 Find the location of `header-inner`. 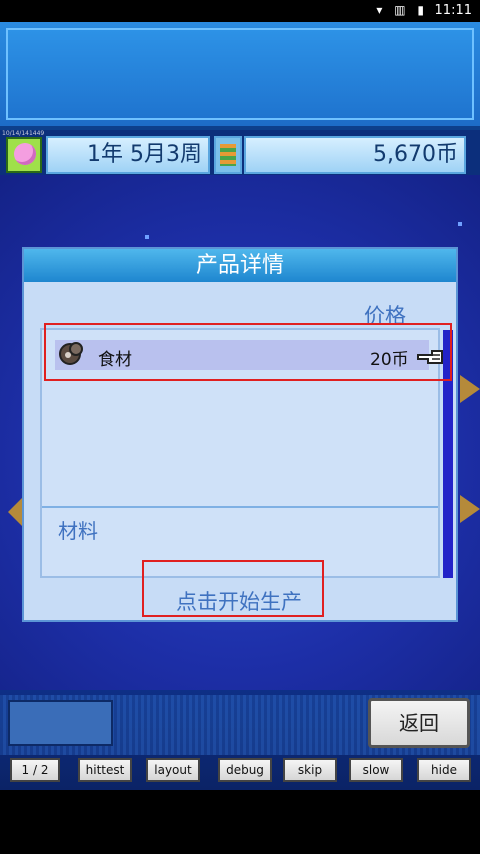

header-inner is located at coordinates (240, 74).